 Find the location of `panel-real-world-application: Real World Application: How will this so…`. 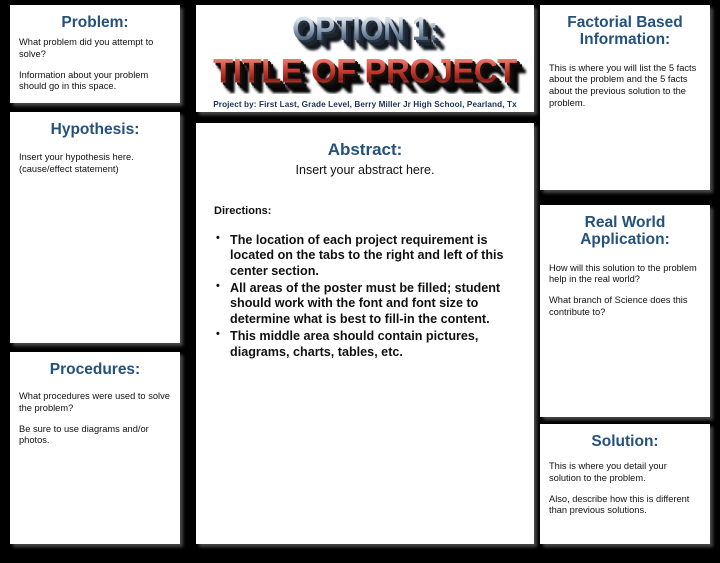

panel-real-world-application: Real World Application: How will this so… is located at coordinates (625, 311).